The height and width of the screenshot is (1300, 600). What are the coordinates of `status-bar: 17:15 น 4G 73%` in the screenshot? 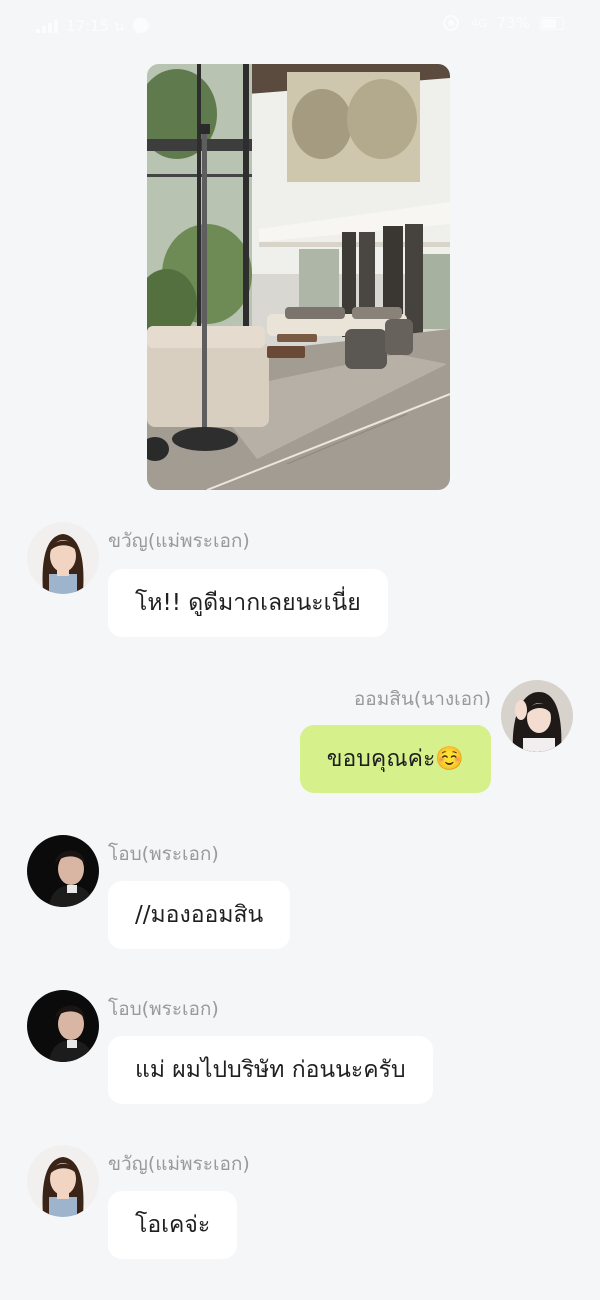 It's located at (300, 23).